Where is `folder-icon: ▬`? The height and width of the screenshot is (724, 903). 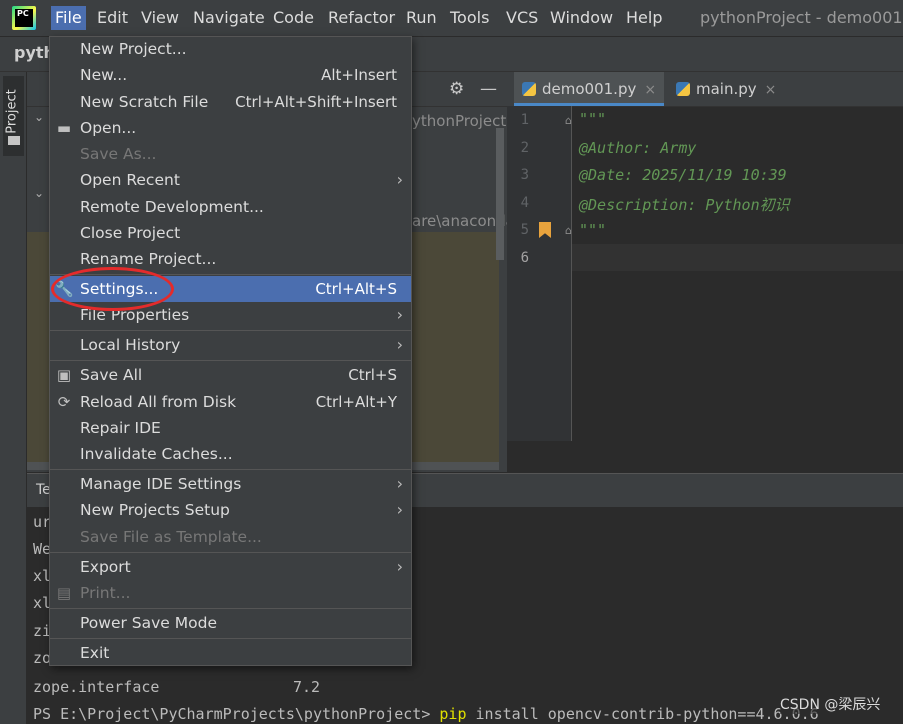
folder-icon: ▬ is located at coordinates (64, 128).